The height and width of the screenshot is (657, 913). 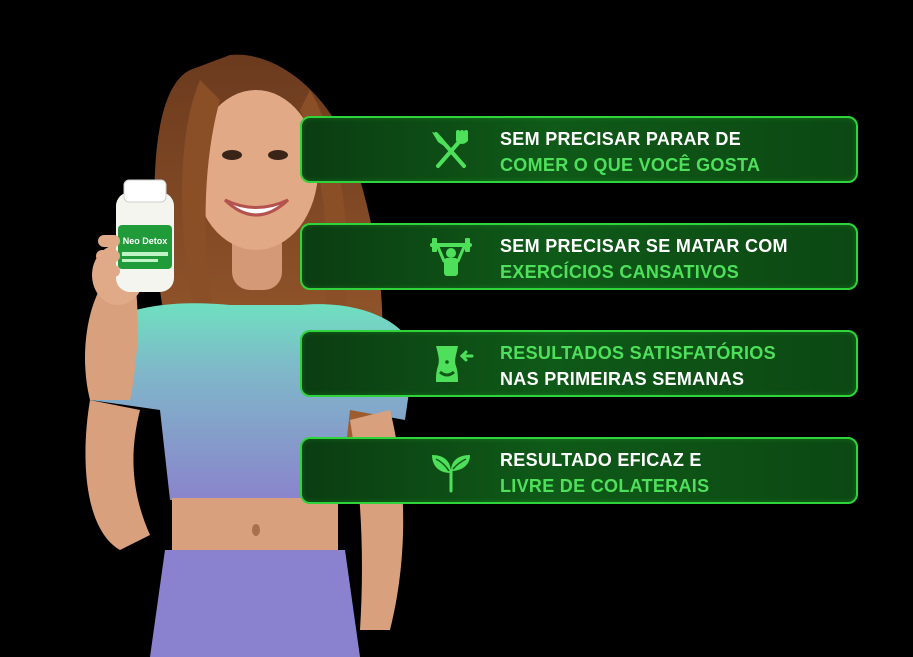 What do you see at coordinates (451, 257) in the screenshot?
I see `weightlifting-icon` at bounding box center [451, 257].